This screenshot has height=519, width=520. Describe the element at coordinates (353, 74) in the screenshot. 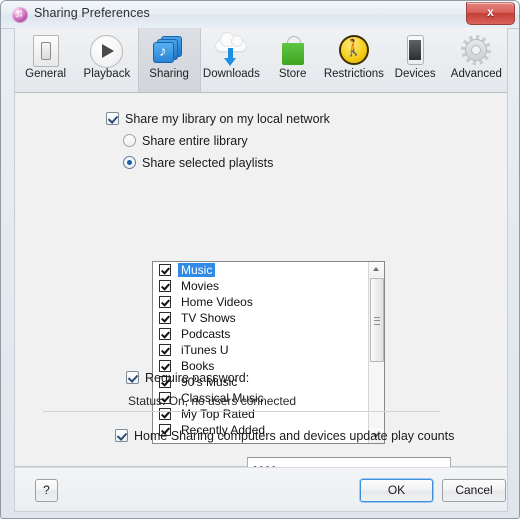

I see `tab-restrictions-label: Restrictions` at that location.